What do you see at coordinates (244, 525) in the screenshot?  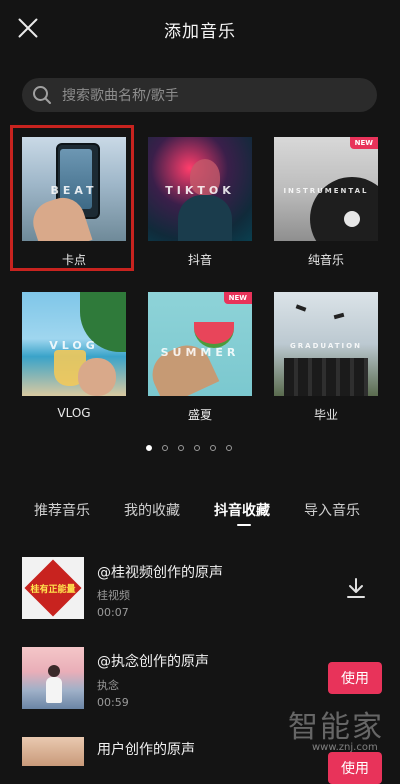 I see `active-tab-indicator` at bounding box center [244, 525].